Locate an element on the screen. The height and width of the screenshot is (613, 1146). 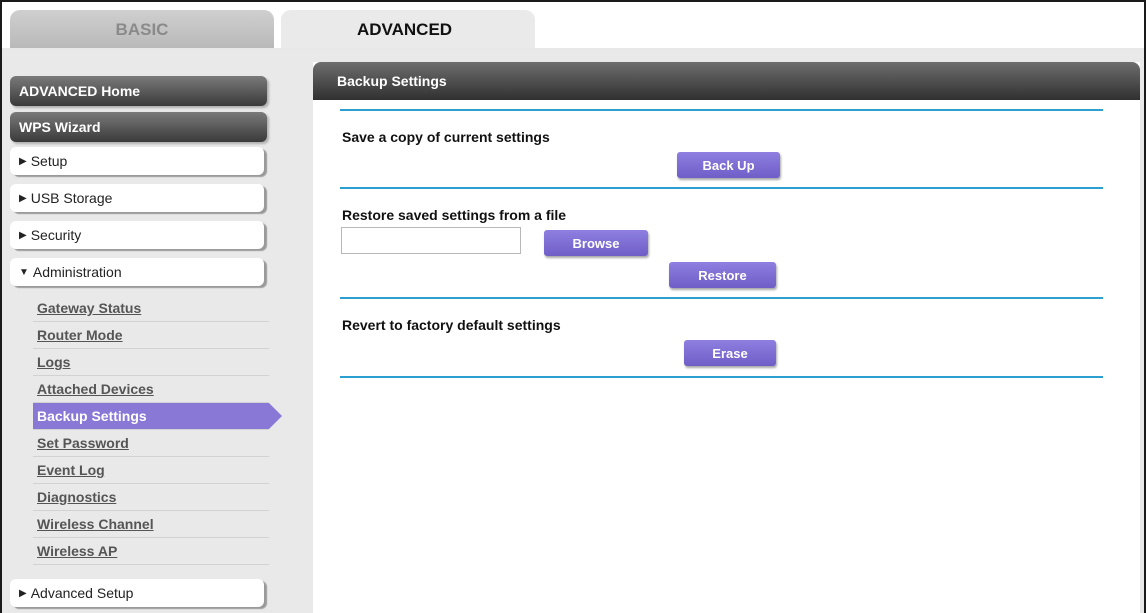
sidebar-item-label: Administration is located at coordinates (77, 272).